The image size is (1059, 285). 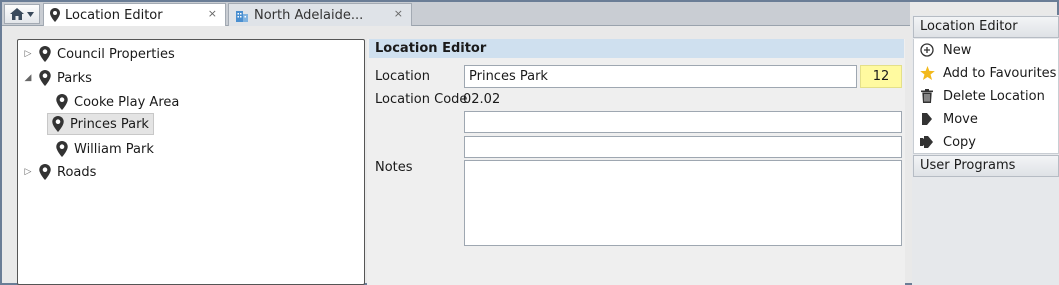 I want to click on tree-item-label: Princes Park, so click(x=109, y=124).